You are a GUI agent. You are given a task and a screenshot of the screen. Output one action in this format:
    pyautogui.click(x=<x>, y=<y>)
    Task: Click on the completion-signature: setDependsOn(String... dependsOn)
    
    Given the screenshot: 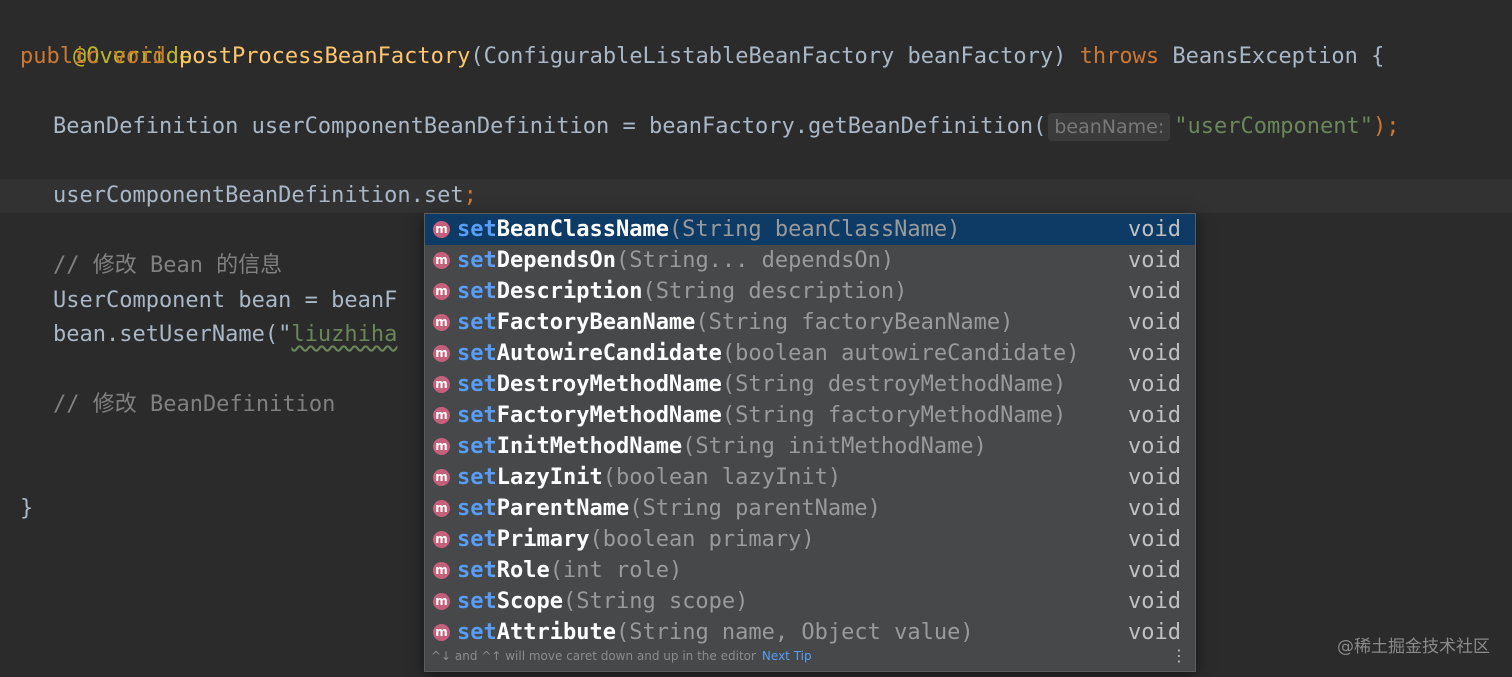 What is the action you would take?
    pyautogui.click(x=675, y=260)
    